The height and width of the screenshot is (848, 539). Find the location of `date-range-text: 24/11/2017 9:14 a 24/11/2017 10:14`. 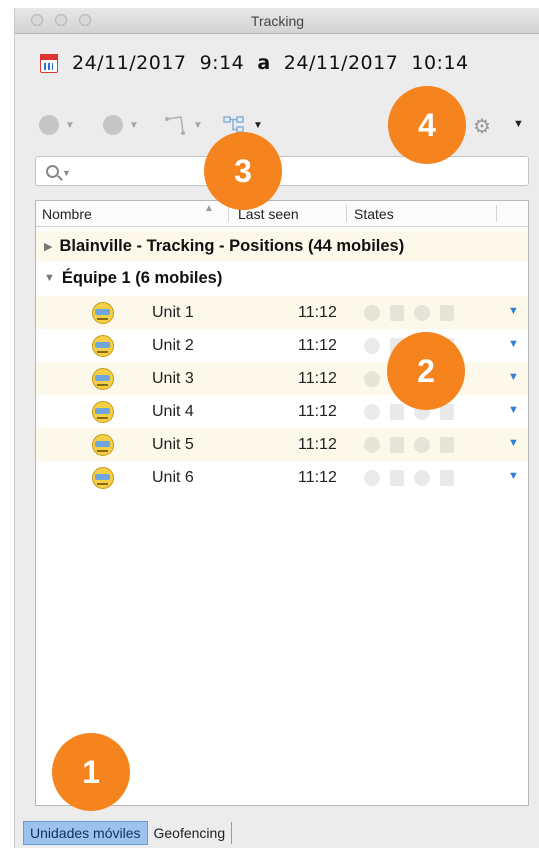

date-range-text: 24/11/2017 9:14 a 24/11/2017 10:14 is located at coordinates (270, 63).